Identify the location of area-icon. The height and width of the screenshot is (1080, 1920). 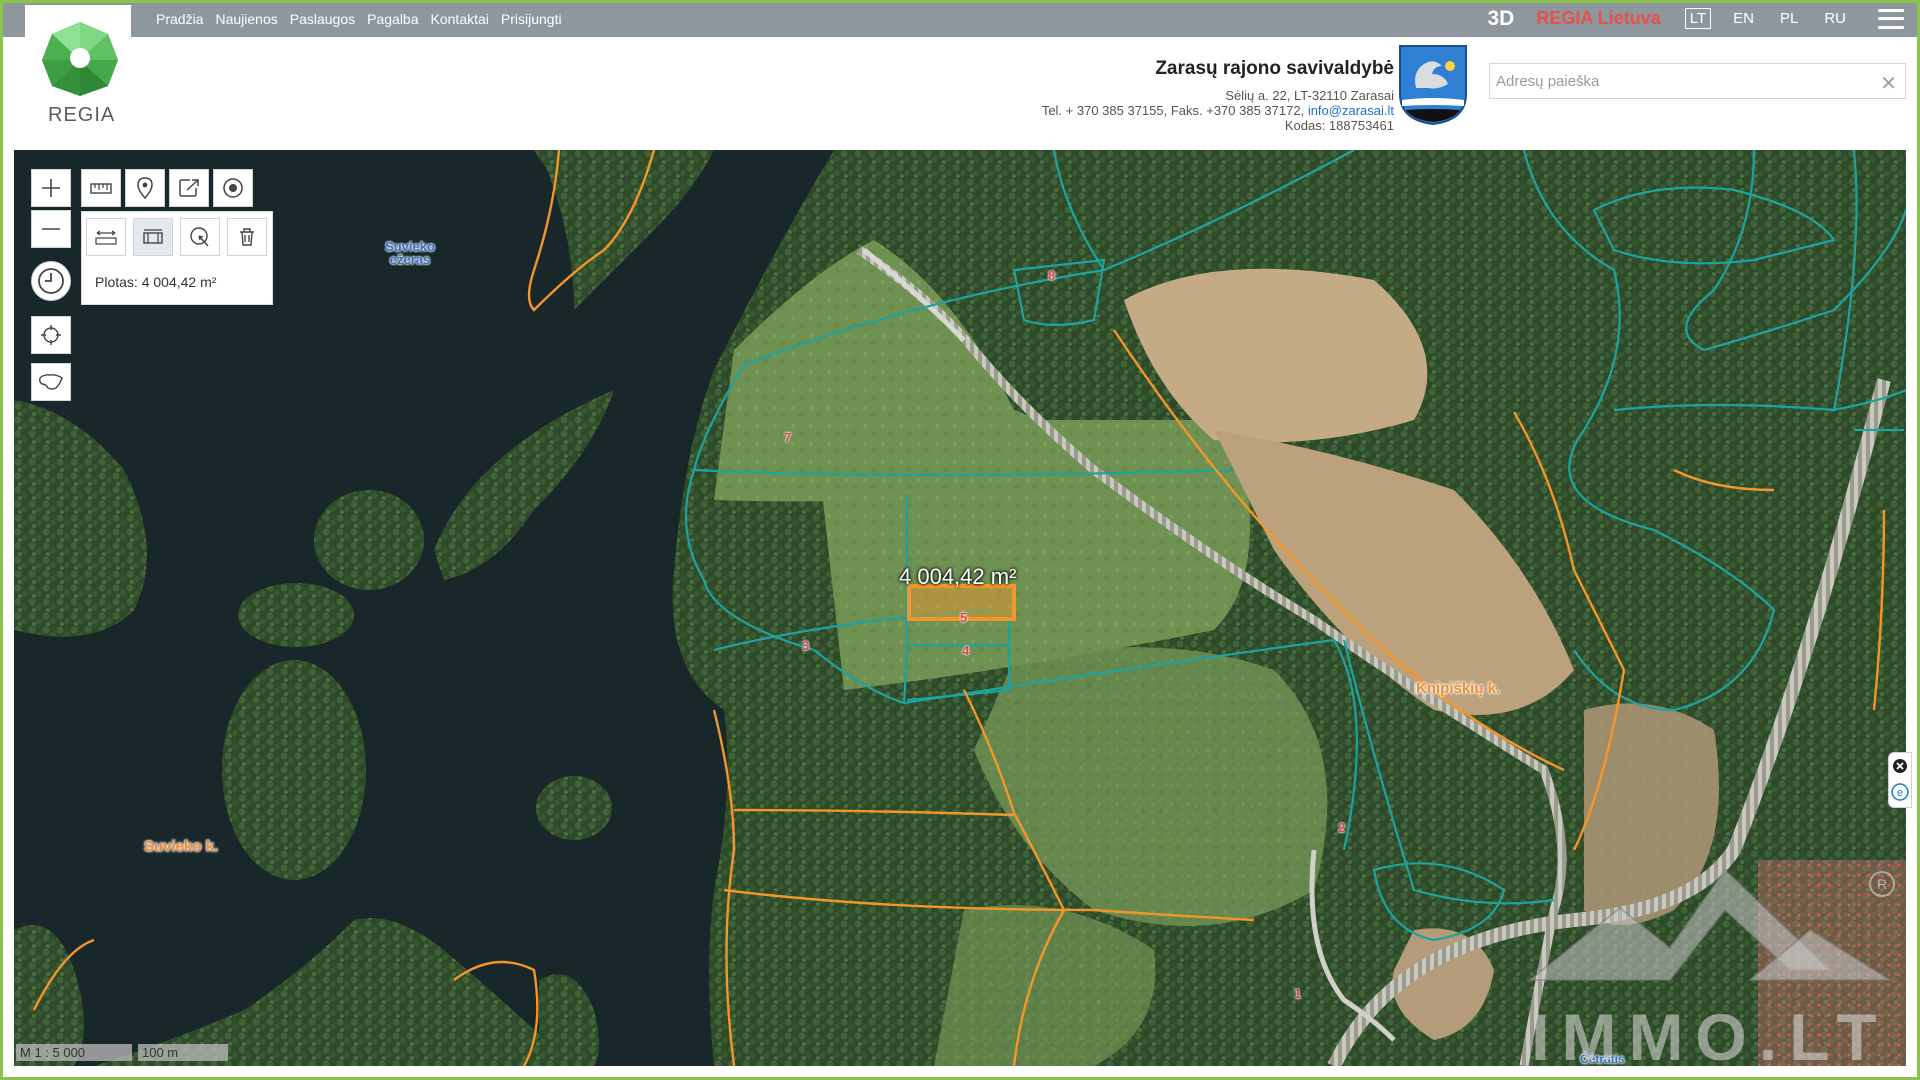
(153, 236).